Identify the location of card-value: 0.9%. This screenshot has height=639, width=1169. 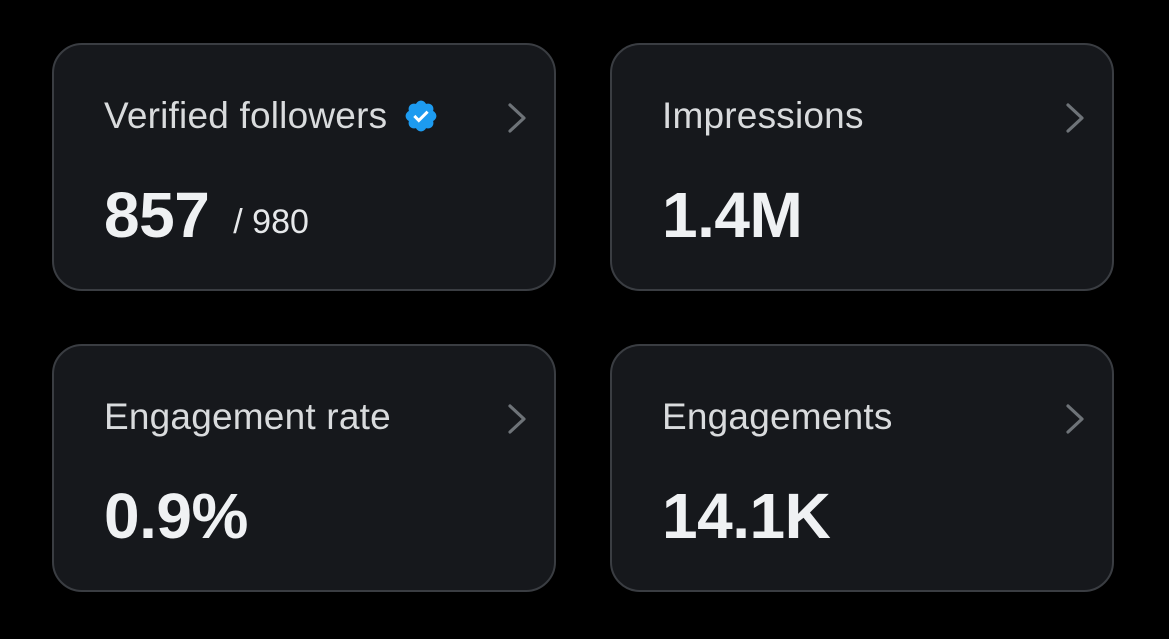
(176, 516).